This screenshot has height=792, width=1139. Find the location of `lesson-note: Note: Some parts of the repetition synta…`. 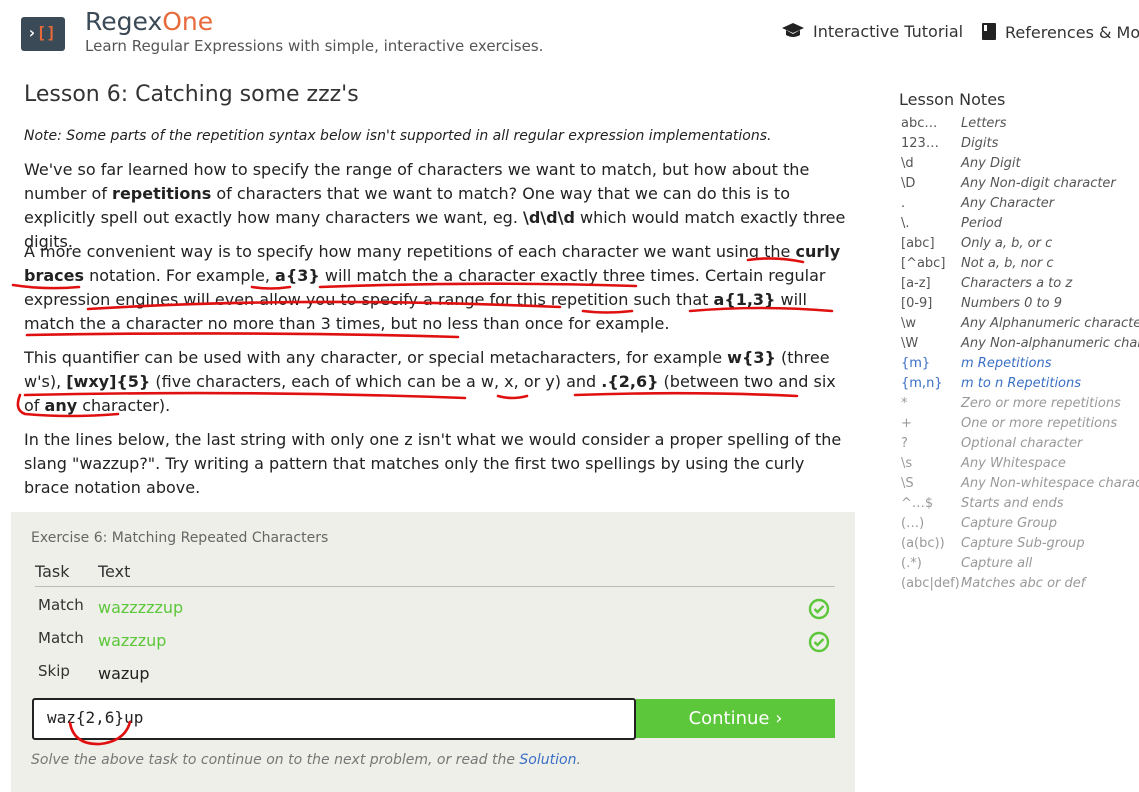

lesson-note: Note: Some parts of the repetition synta… is located at coordinates (398, 136).